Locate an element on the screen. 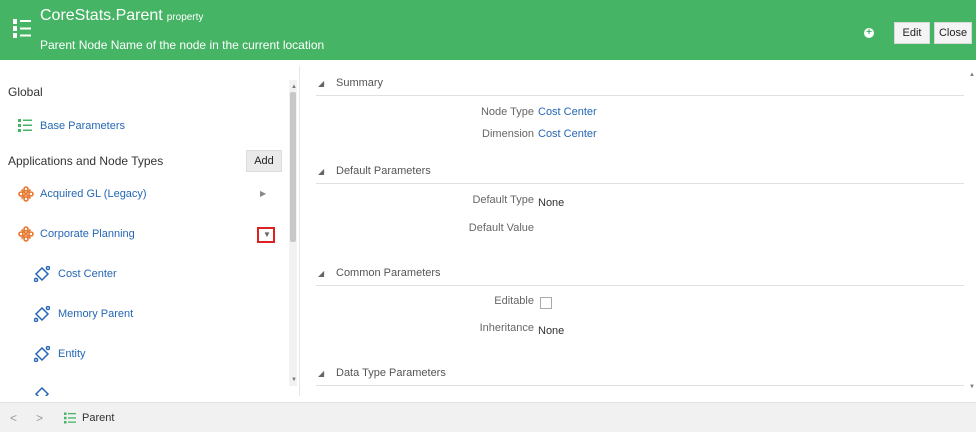  collapse-dropdown-button: ▼ is located at coordinates (266, 235).